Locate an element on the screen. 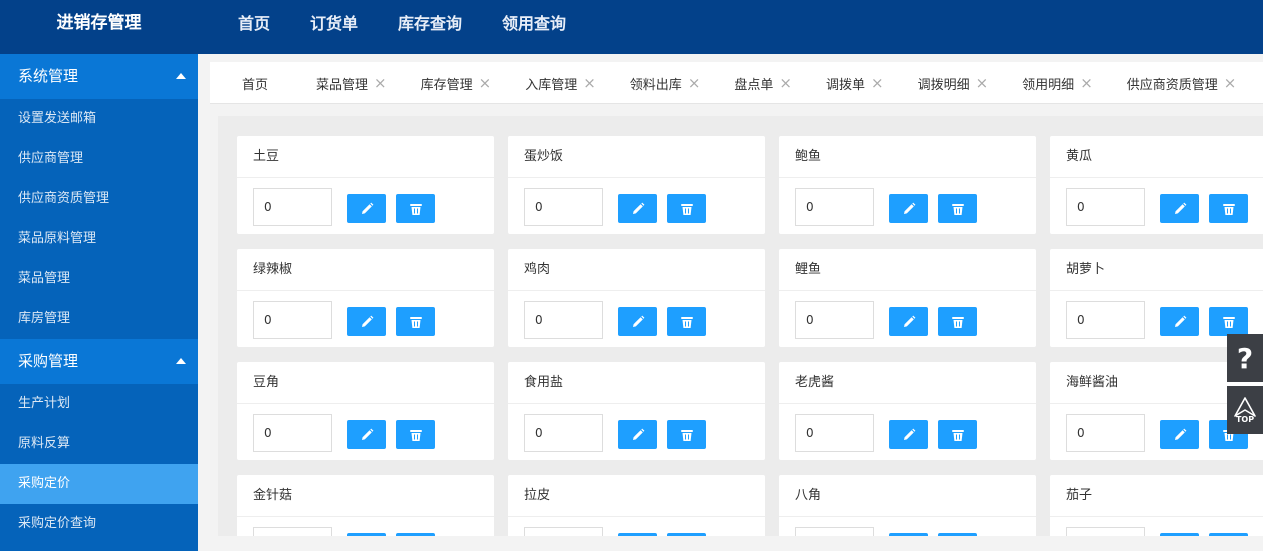 This screenshot has height=551, width=1263. sidebar-item-ingredients: 菜品原料管理 is located at coordinates (99, 239).